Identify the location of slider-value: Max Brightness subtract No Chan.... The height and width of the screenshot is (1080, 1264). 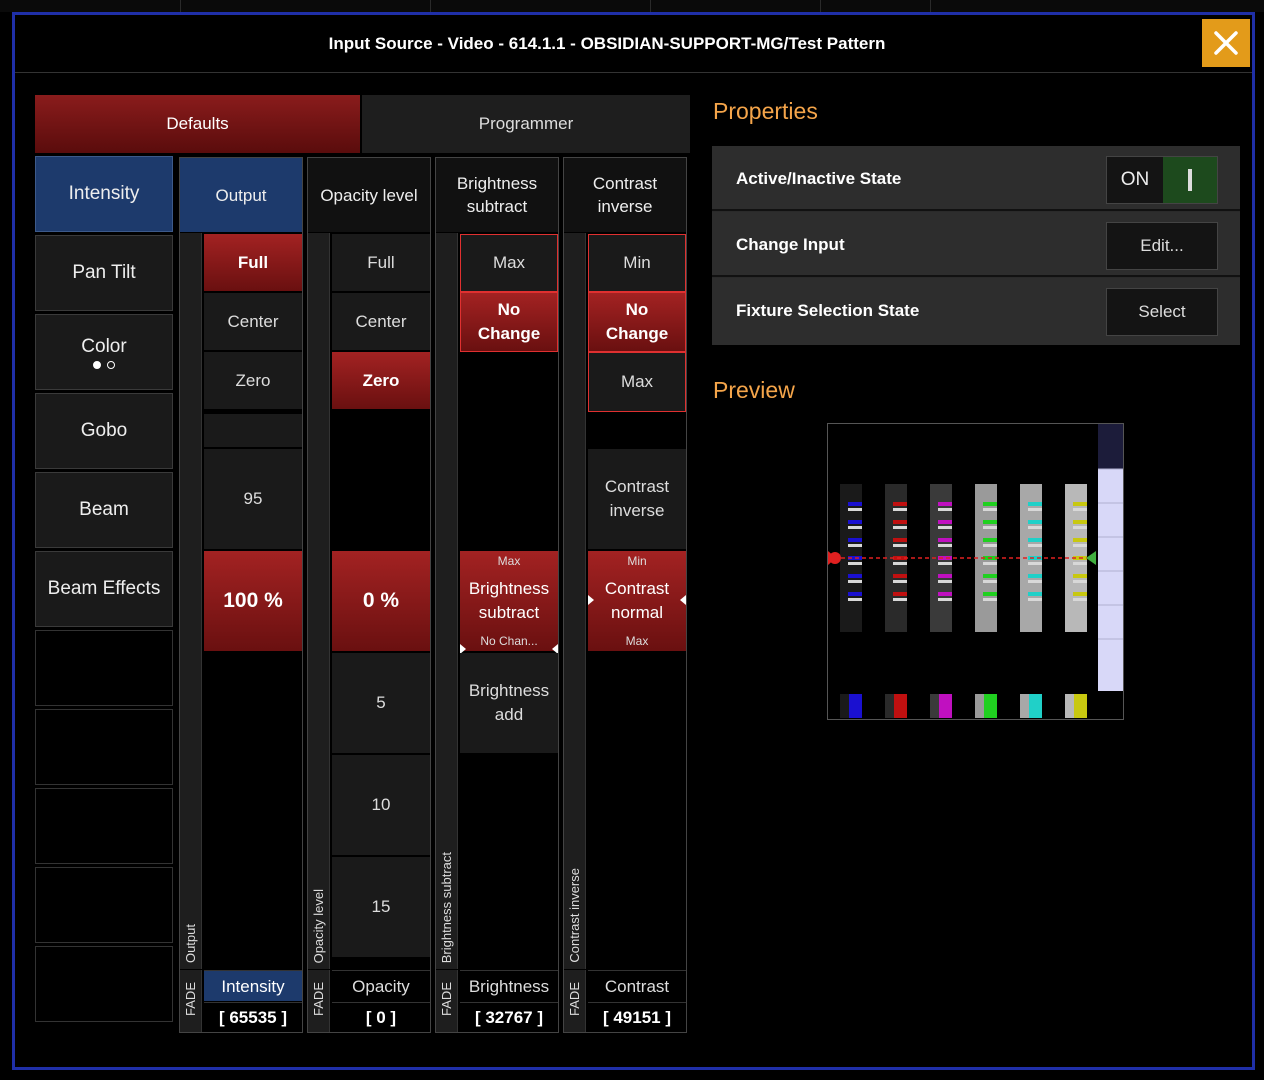
(509, 601).